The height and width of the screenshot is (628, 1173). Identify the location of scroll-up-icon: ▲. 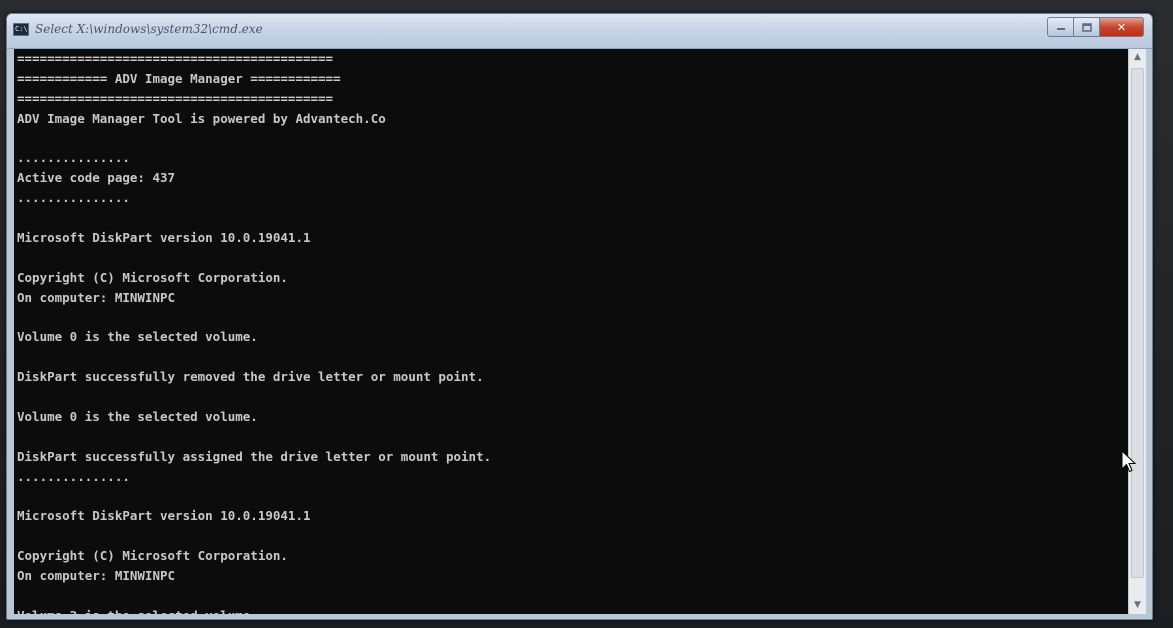
(1137, 57).